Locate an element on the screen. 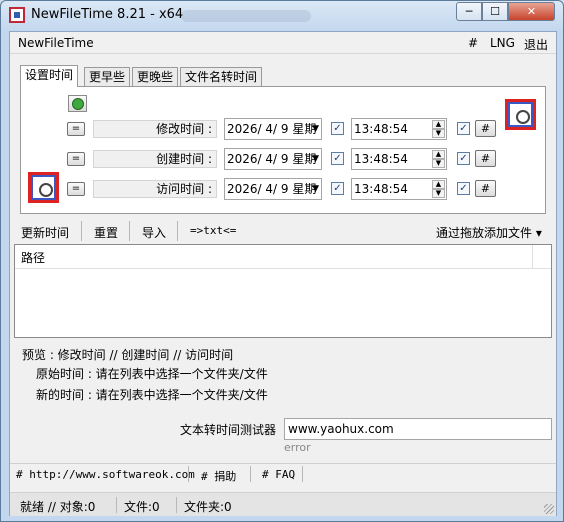 This screenshot has height=522, width=564. website-link: # http://www.softwareok.com is located at coordinates (105, 474).